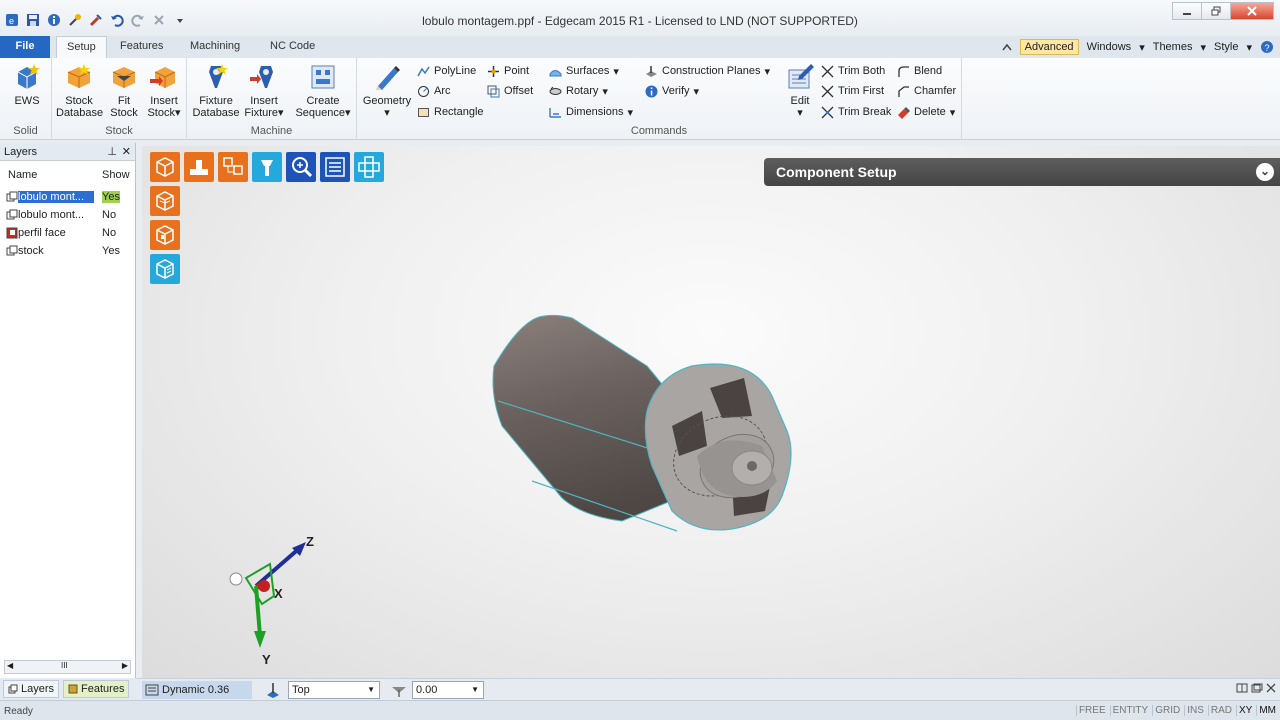 The height and width of the screenshot is (720, 1280). I want to click on dimensions-dropdown-icon: ▾, so click(630, 112).